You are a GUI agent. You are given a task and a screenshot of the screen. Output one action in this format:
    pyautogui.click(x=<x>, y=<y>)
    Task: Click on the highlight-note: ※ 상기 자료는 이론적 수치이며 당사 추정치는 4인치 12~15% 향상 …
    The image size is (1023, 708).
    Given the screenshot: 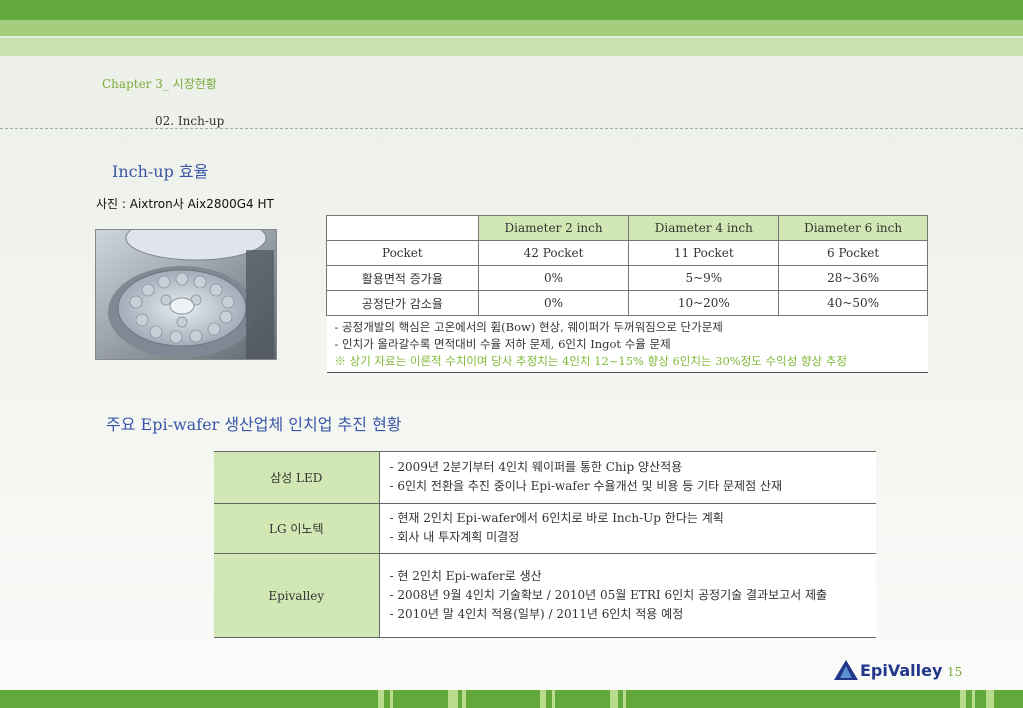 What is the action you would take?
    pyautogui.click(x=590, y=361)
    